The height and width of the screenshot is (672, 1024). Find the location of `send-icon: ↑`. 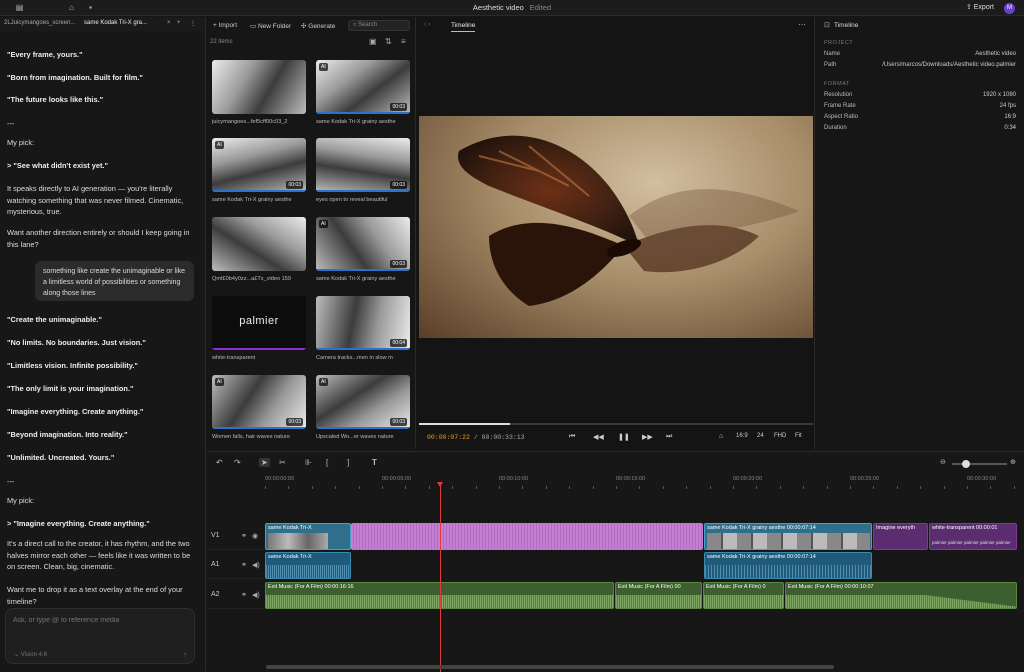

send-icon: ↑ is located at coordinates (185, 654).